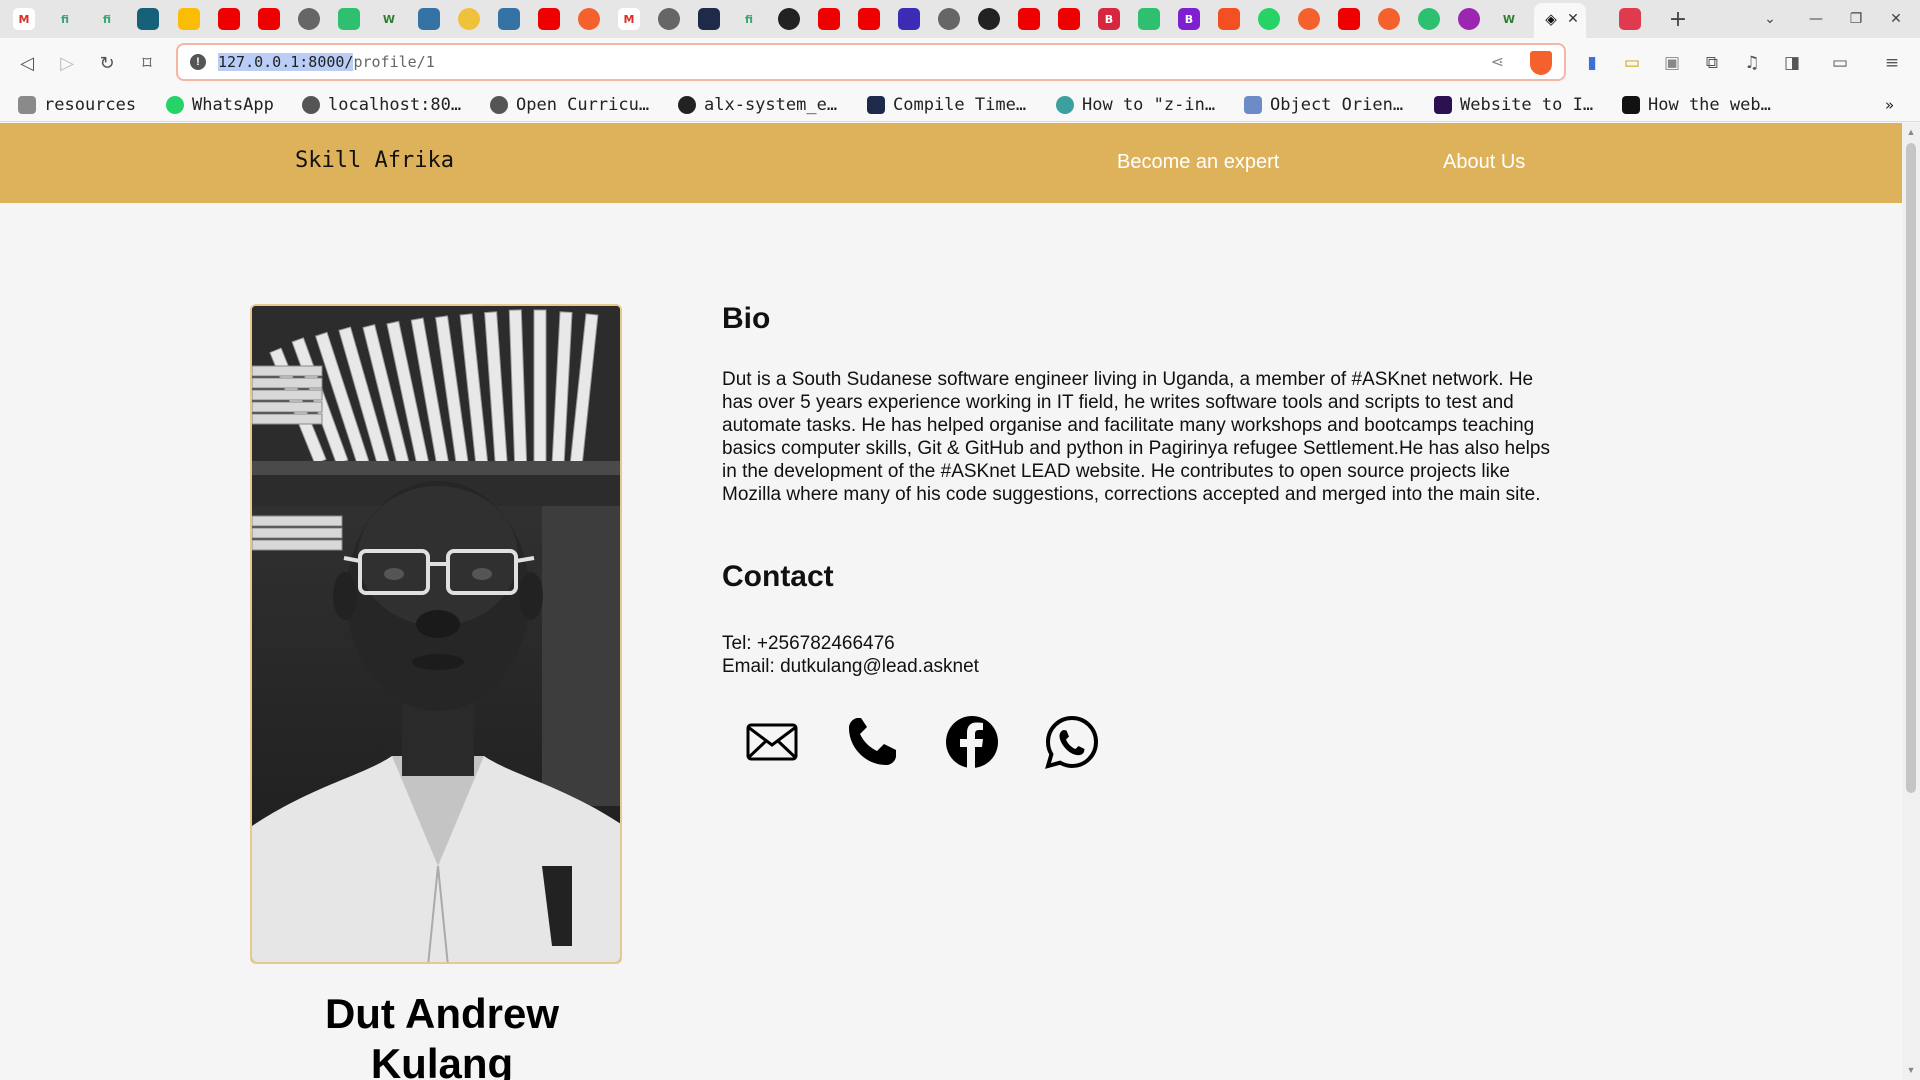  I want to click on scroll-up-icon: ▲, so click(1911, 132).